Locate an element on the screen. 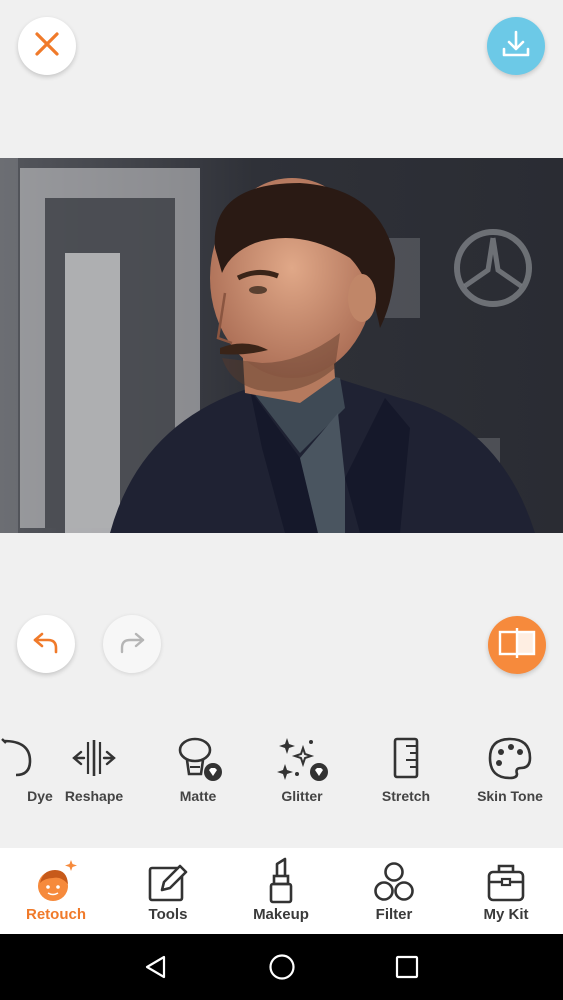 The image size is (563, 1000). tool-reshape: Reshape is located at coordinates (94, 770).